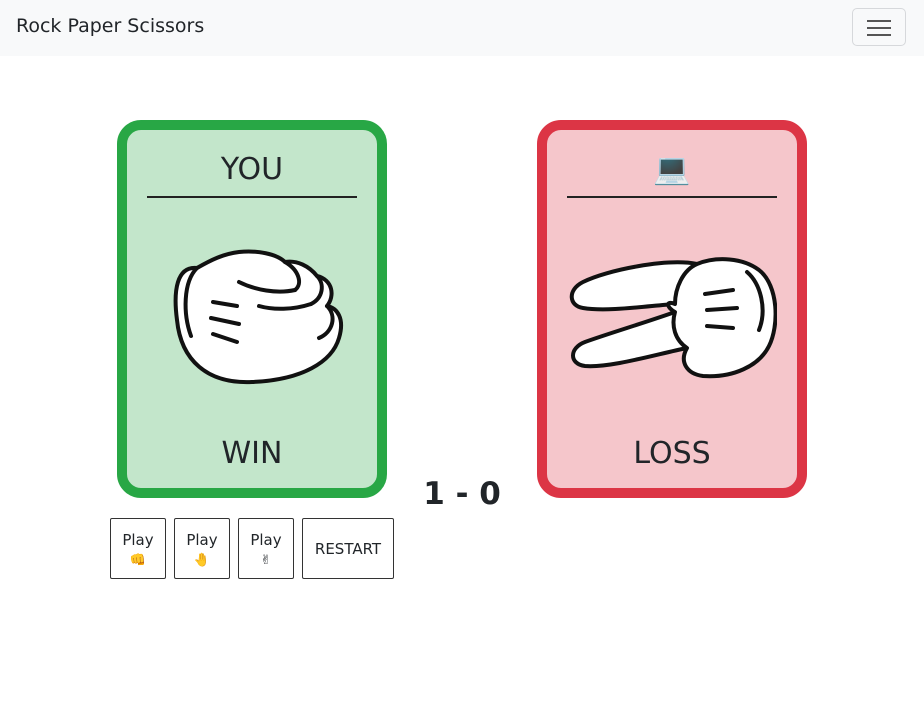  Describe the element at coordinates (138, 539) in the screenshot. I see `play-rock-label: Play` at that location.